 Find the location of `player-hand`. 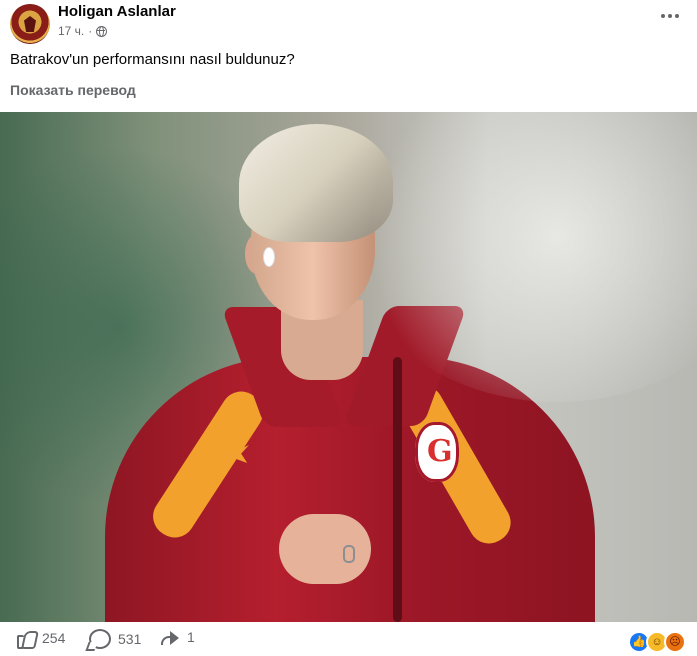

player-hand is located at coordinates (325, 549).